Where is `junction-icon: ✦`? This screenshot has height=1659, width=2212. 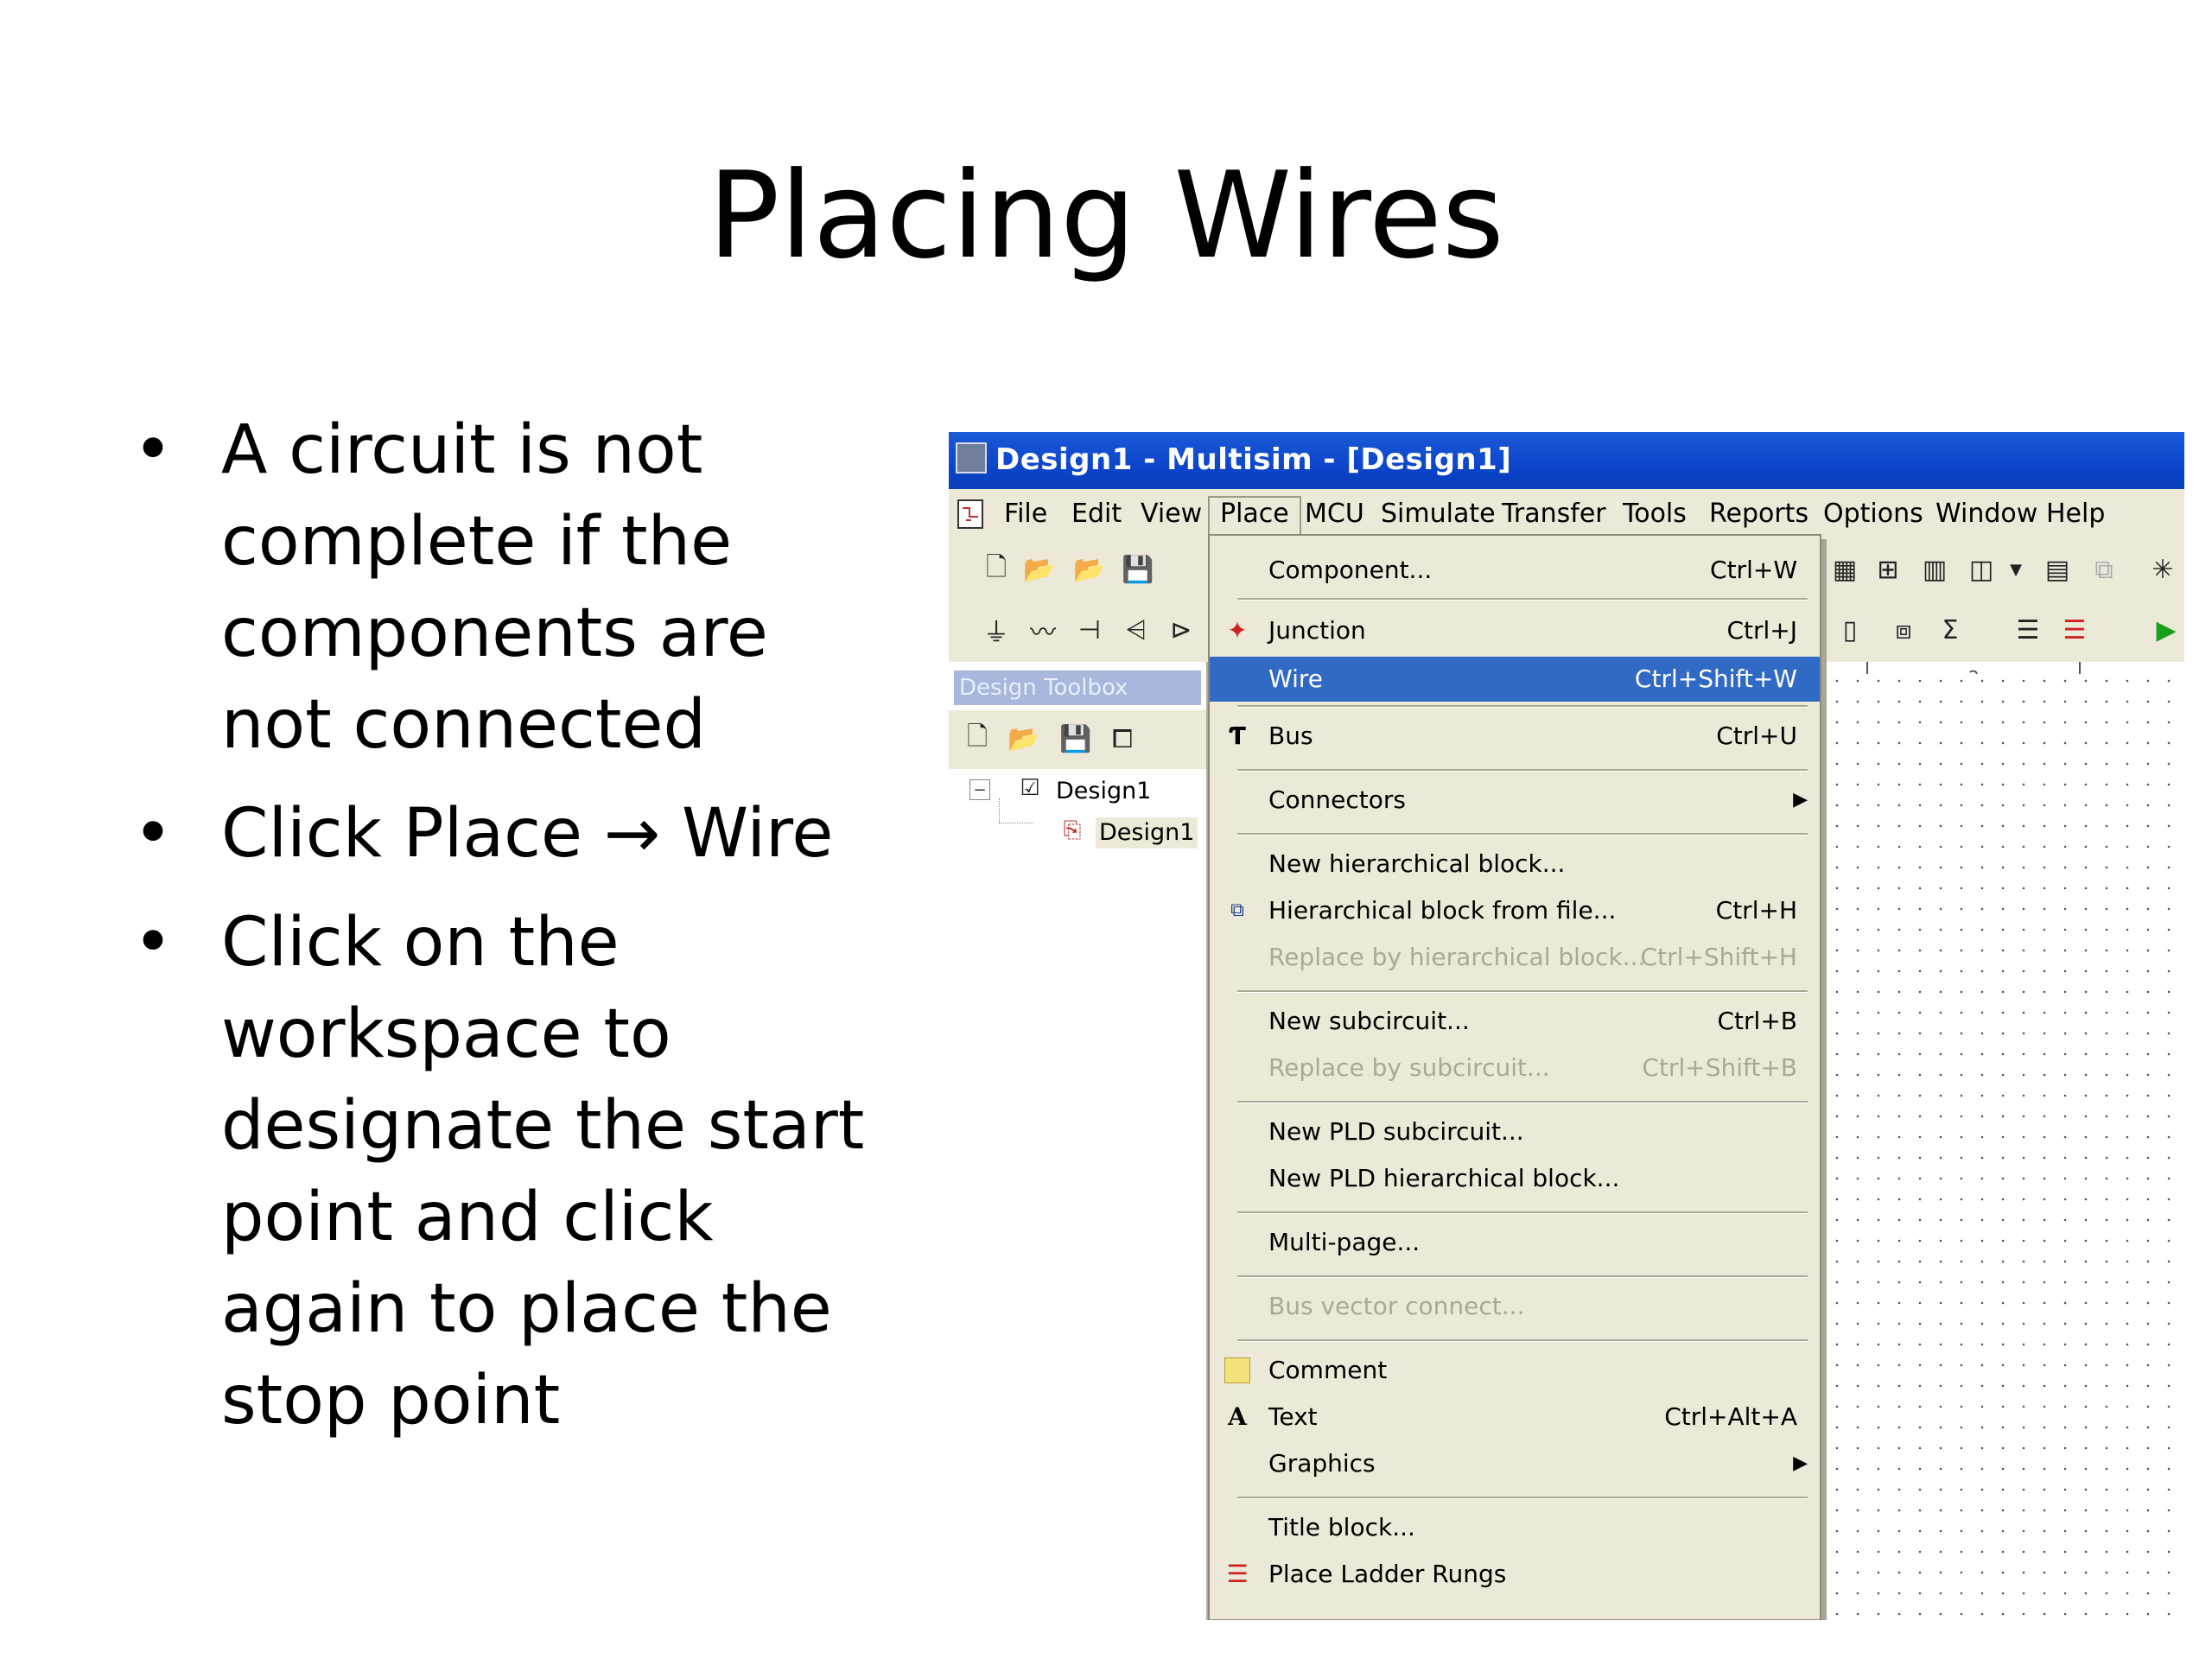
junction-icon: ✦ is located at coordinates (1237, 630).